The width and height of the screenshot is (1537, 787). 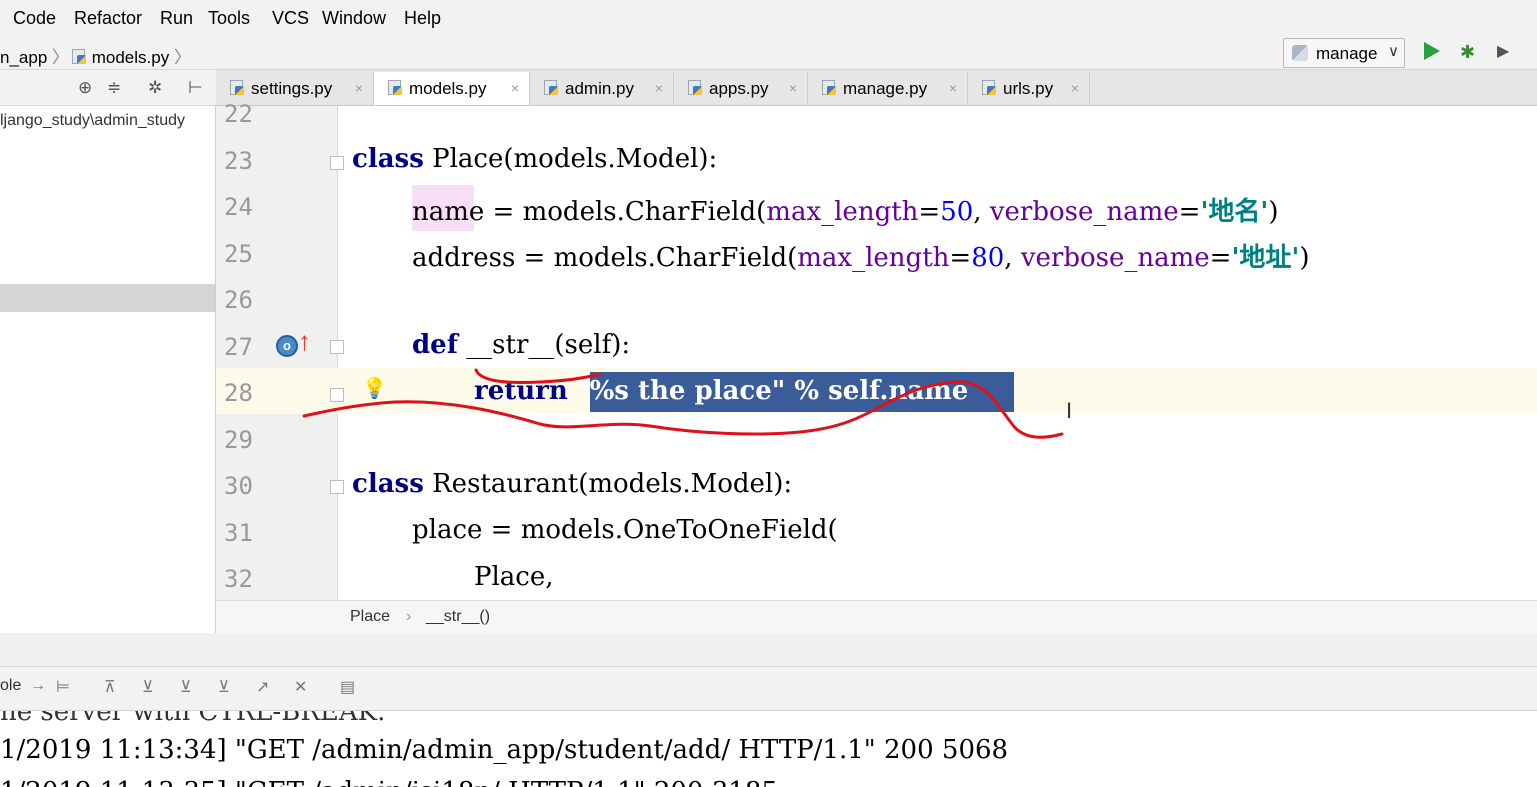 I want to click on tab-models-py: models.py ×, so click(x=452, y=88).